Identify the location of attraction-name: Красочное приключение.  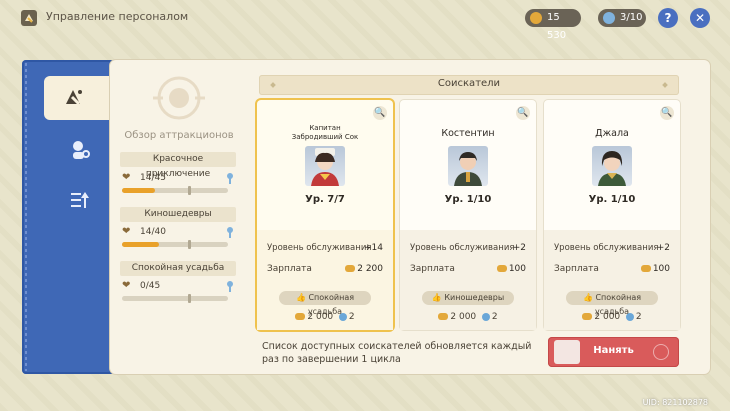
(178, 165).